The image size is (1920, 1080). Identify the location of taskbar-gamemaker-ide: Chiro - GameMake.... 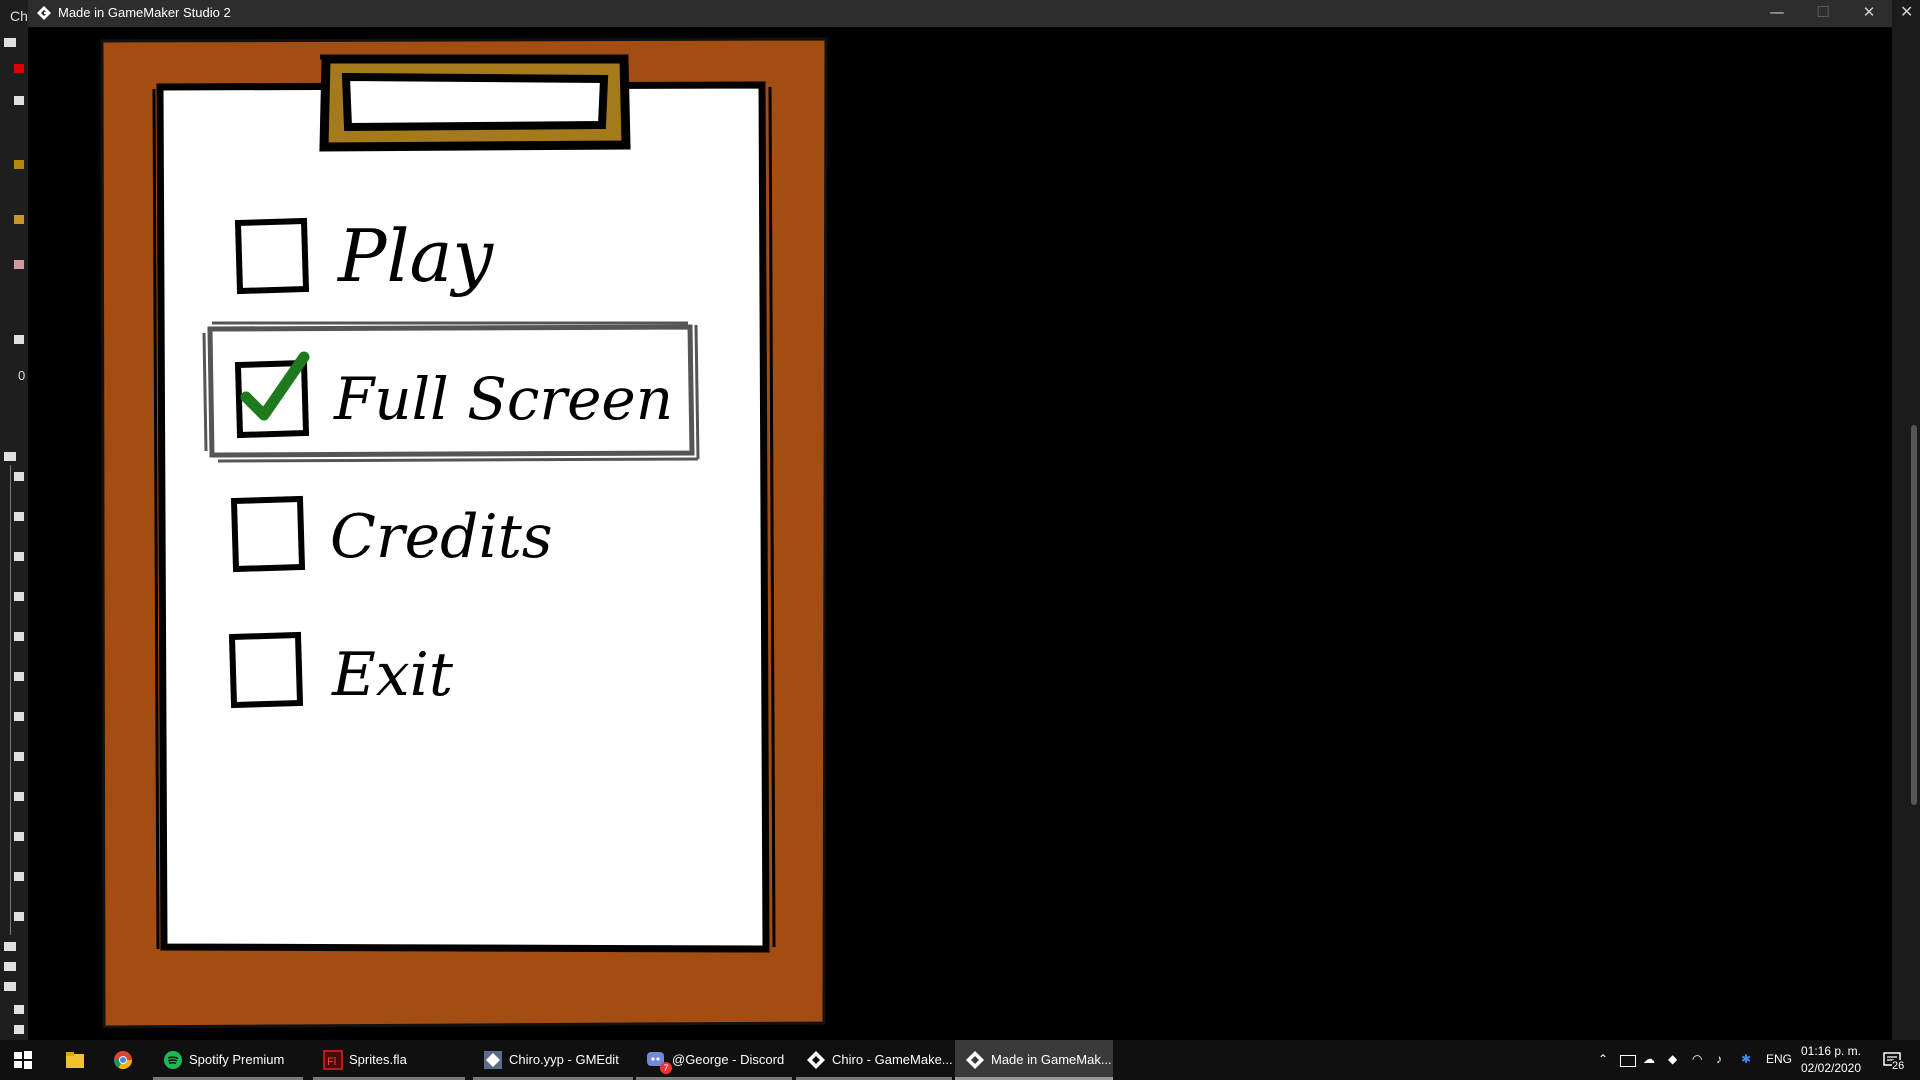
(874, 1060).